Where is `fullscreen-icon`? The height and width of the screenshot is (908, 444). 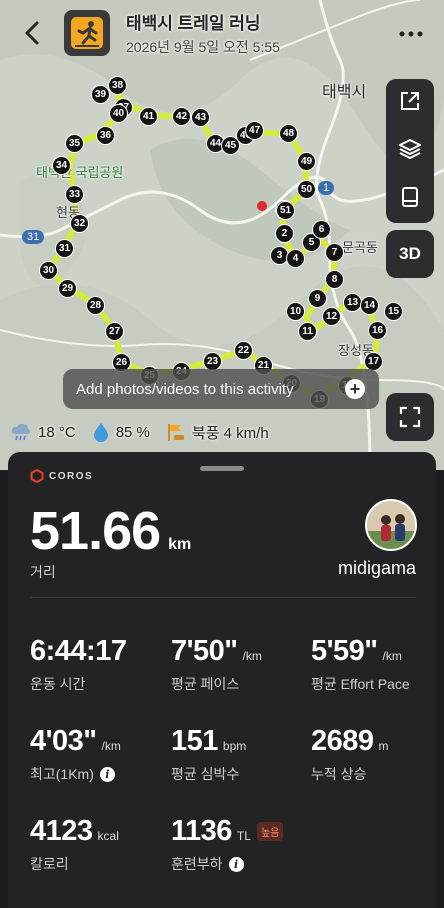
fullscreen-icon is located at coordinates (410, 417).